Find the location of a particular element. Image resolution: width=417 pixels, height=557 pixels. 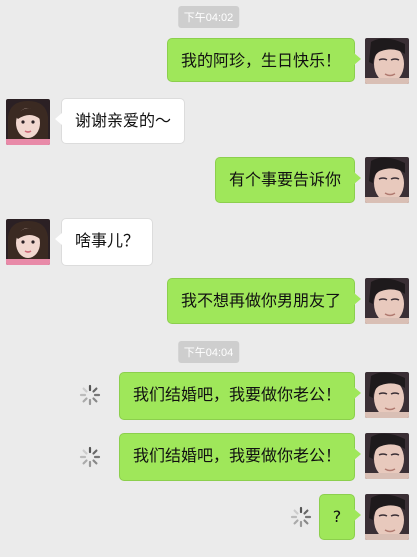

message-bubble-sent: 有个事要告诉你 is located at coordinates (288, 180).